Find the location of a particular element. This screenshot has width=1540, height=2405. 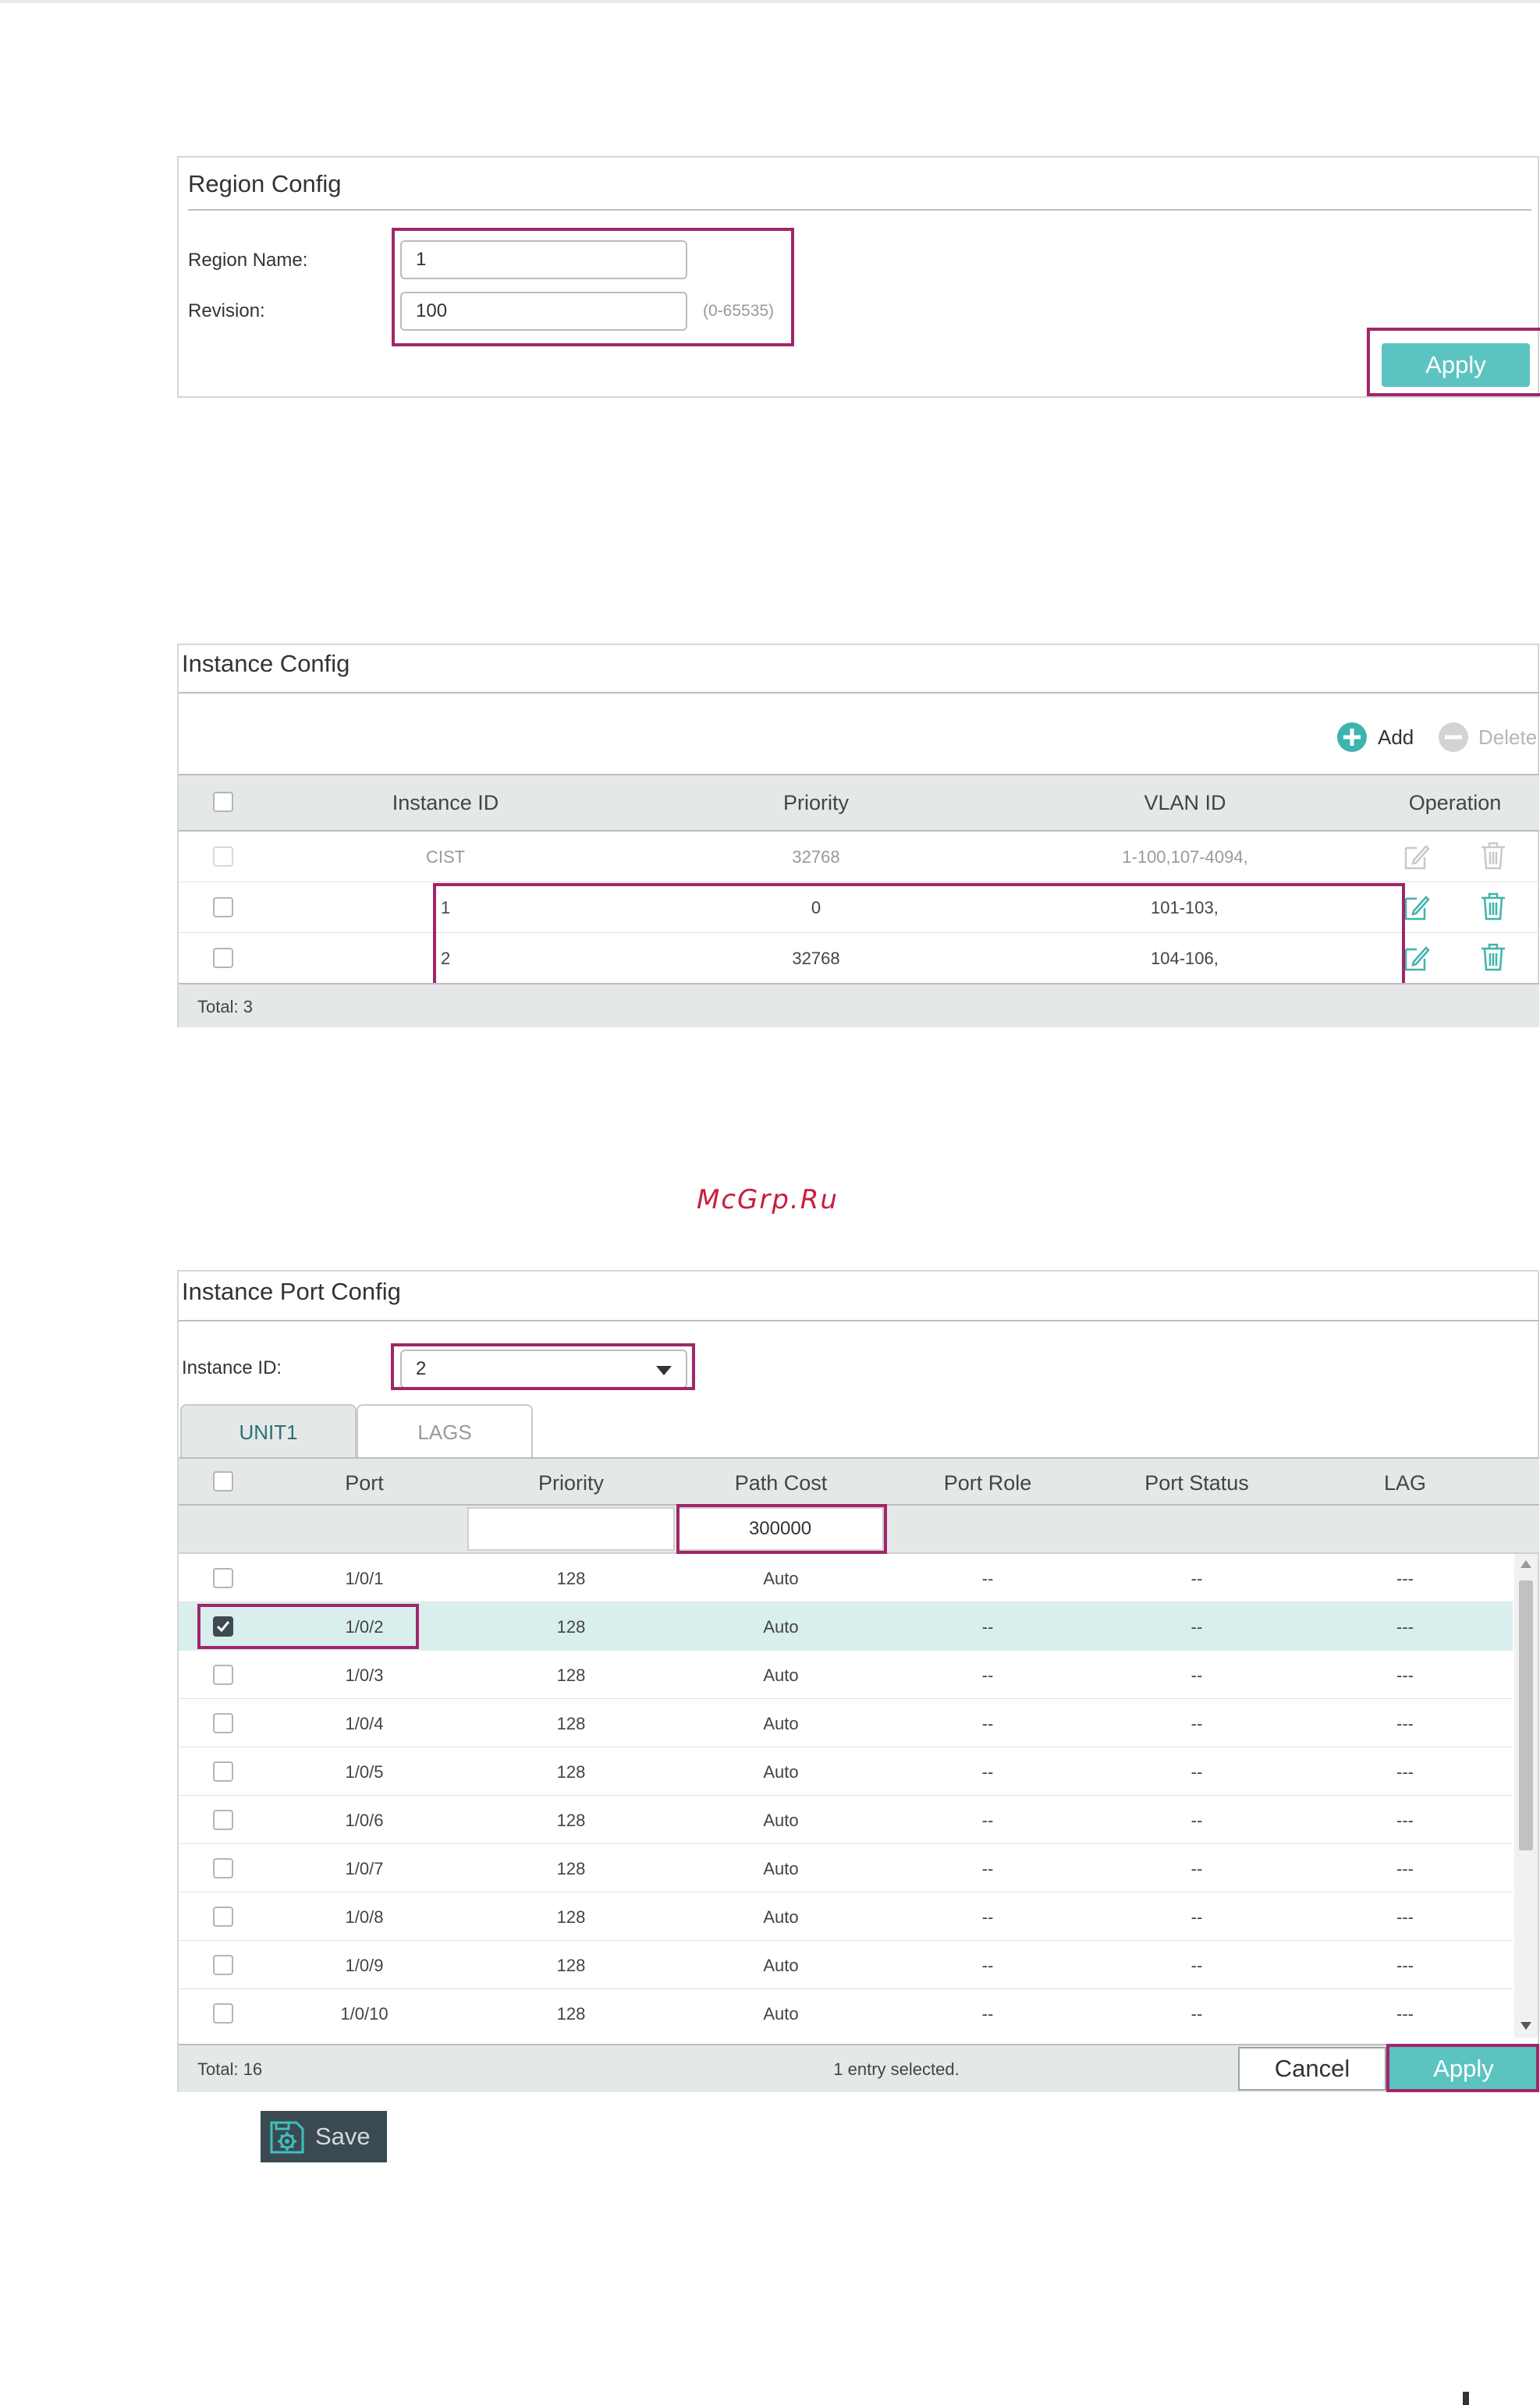

instance-port-config-title: Instance Port Config is located at coordinates (291, 1291).